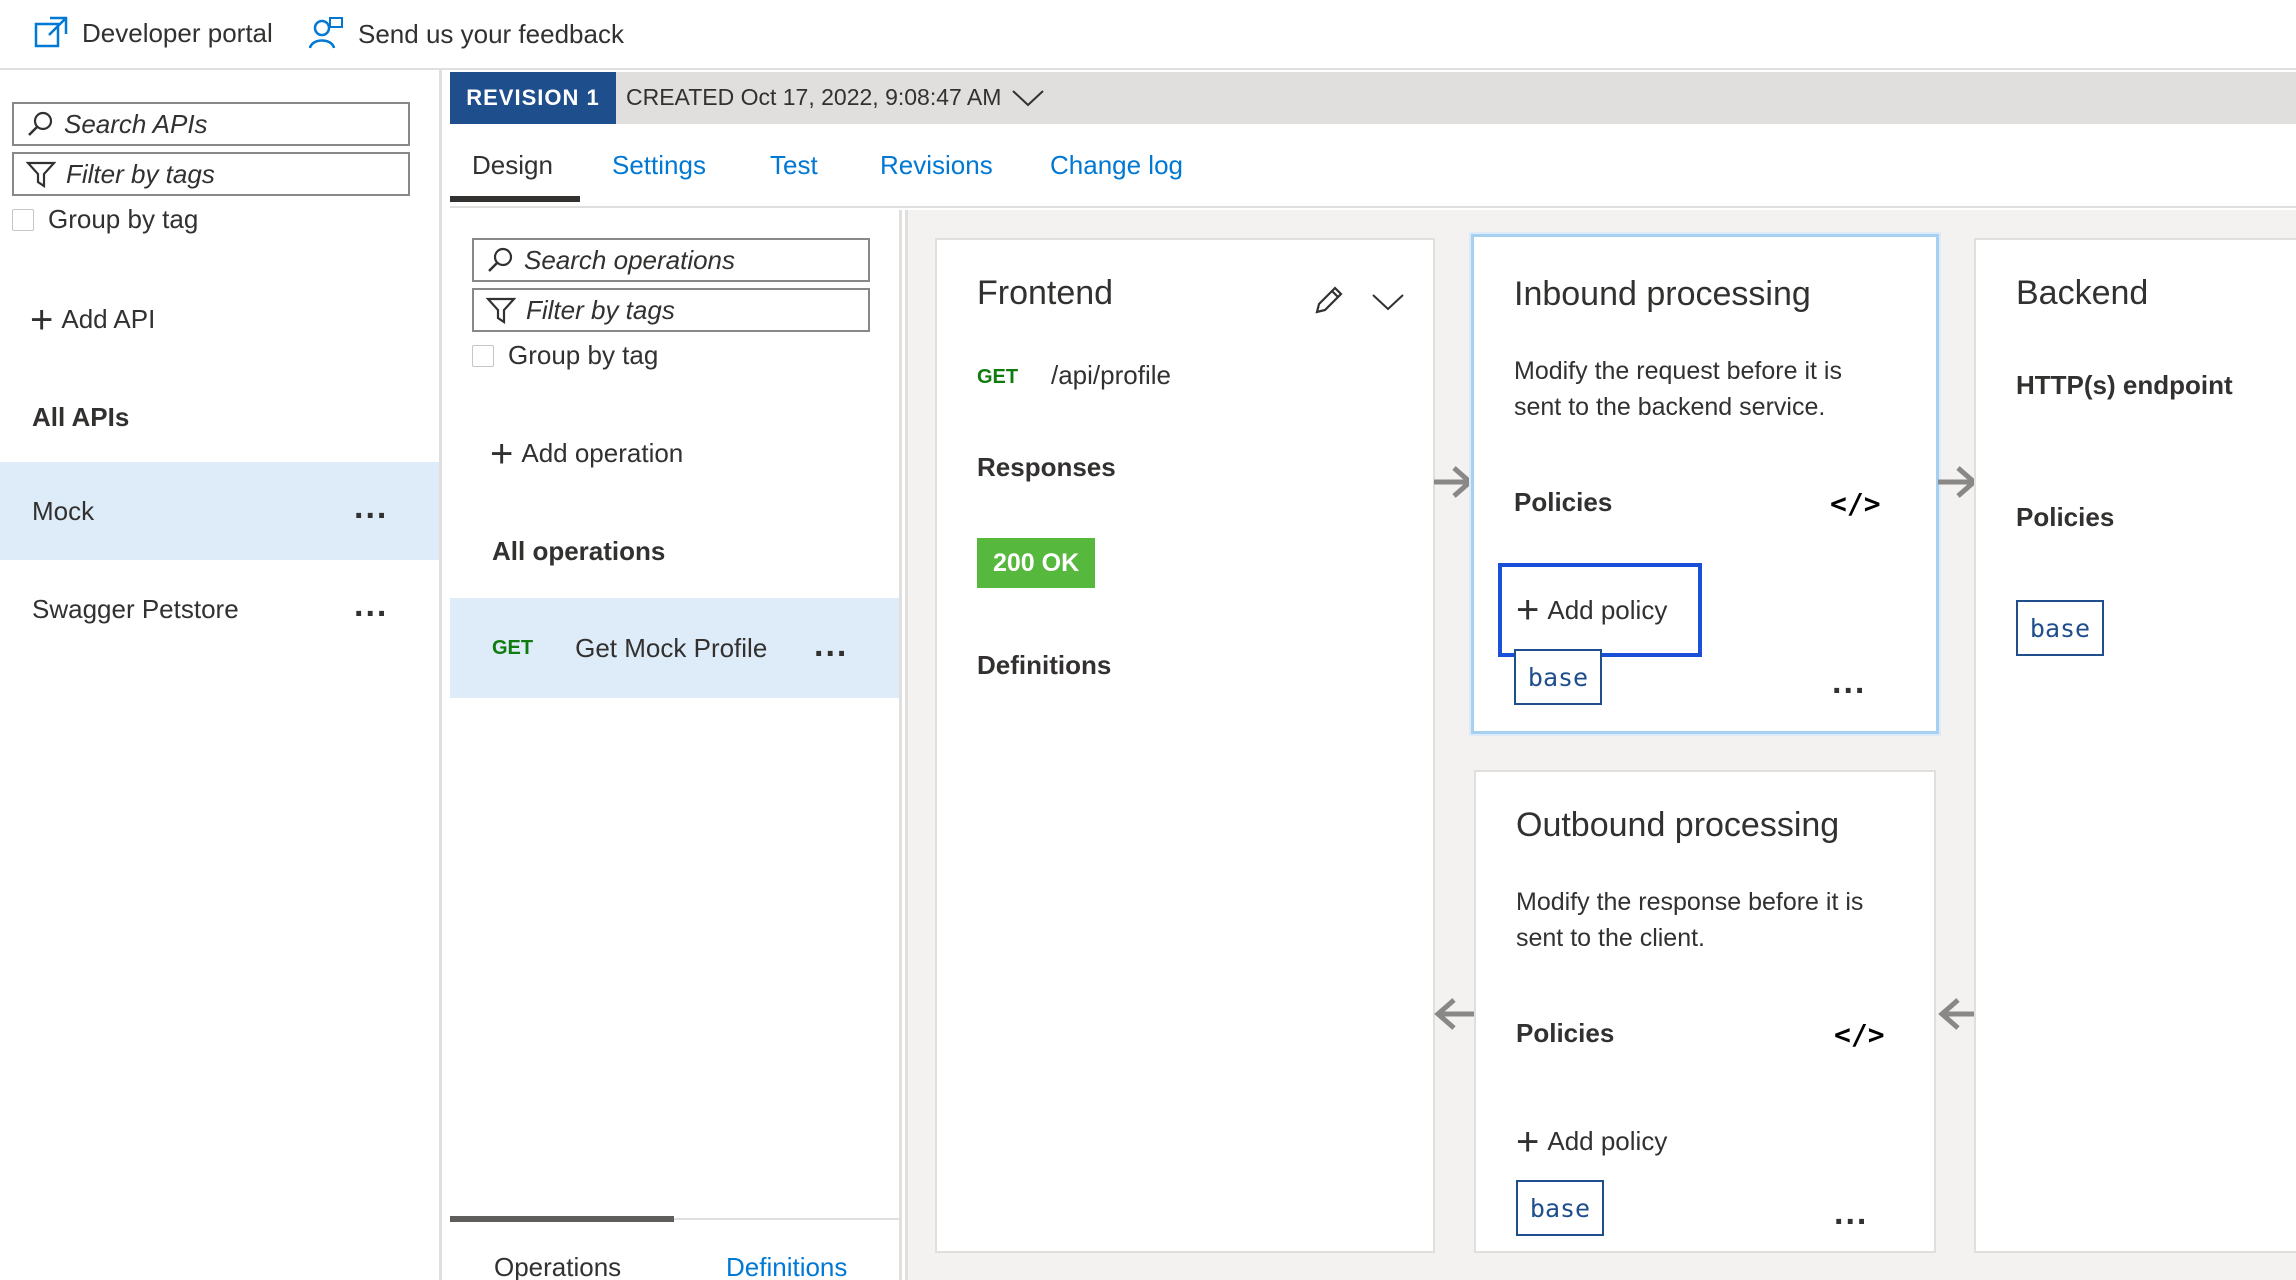  What do you see at coordinates (786, 1266) in the screenshot?
I see `tab-definitions: Definitions` at bounding box center [786, 1266].